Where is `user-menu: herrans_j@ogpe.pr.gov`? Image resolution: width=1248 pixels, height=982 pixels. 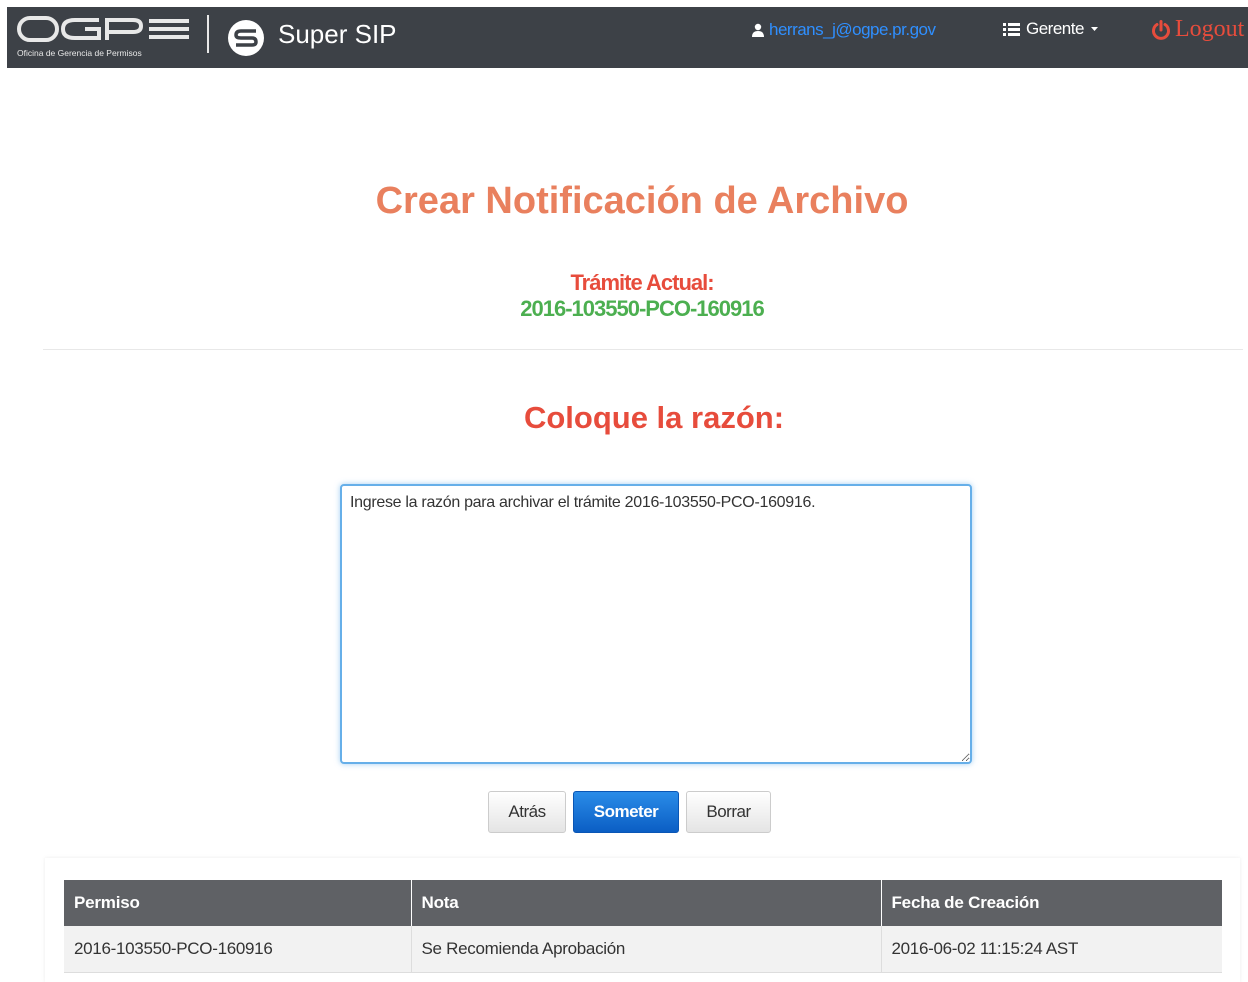 user-menu: herrans_j@ogpe.pr.gov is located at coordinates (843, 30).